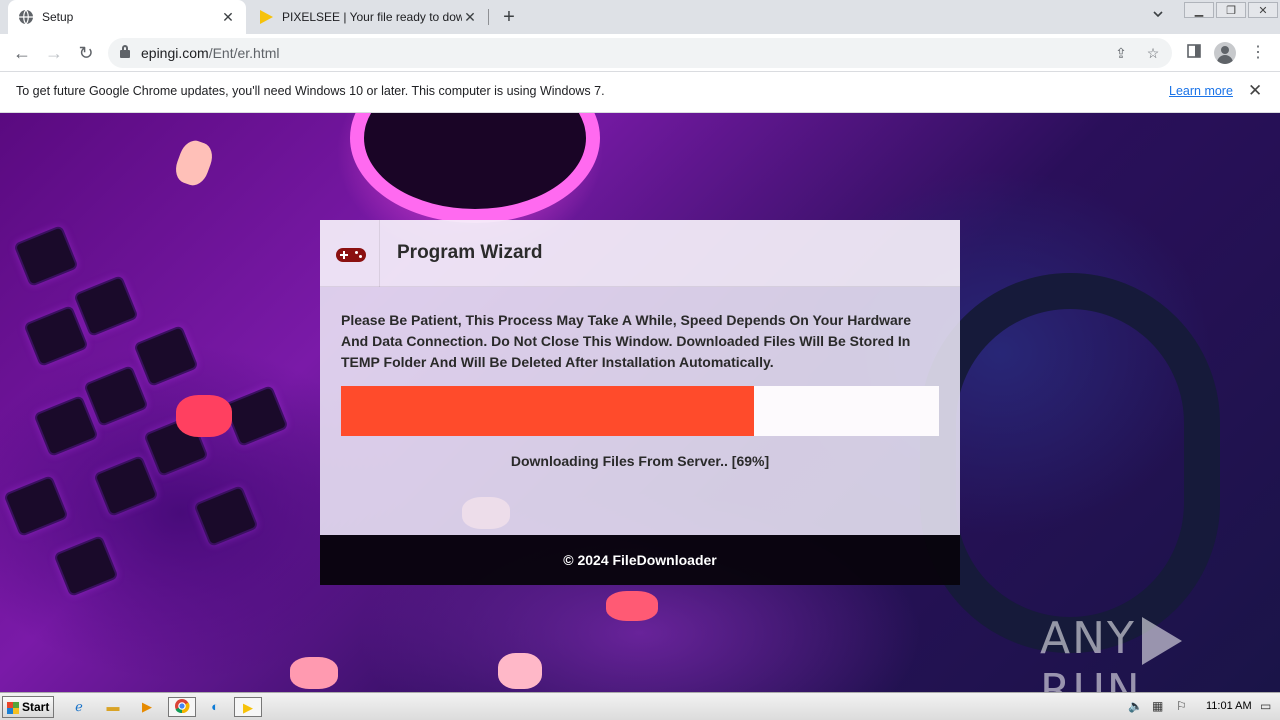 The width and height of the screenshot is (1280, 720). I want to click on wizard-header: Program Wizard, so click(640, 253).